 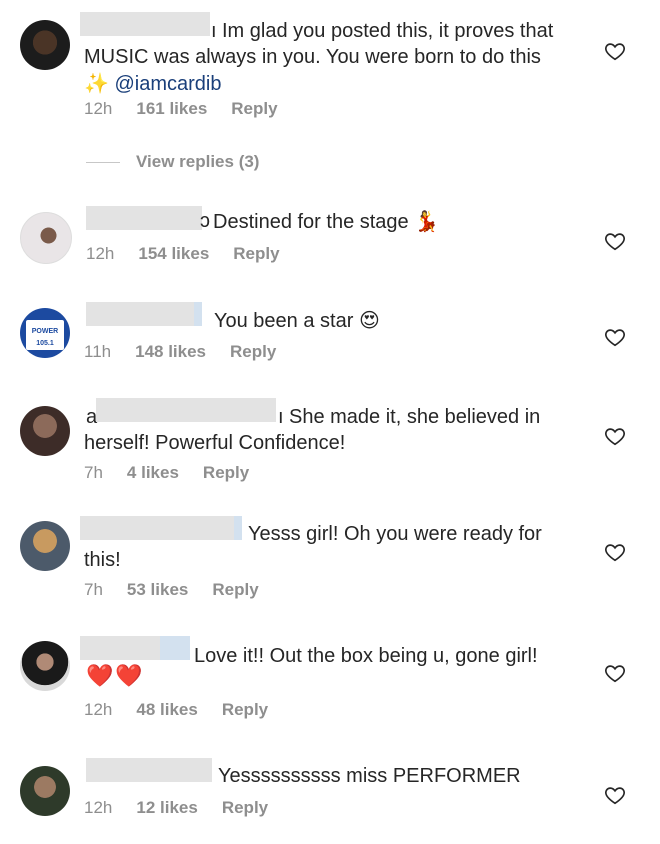 I want to click on comment-text: Yessssssssss miss PERFORMER, so click(x=369, y=776).